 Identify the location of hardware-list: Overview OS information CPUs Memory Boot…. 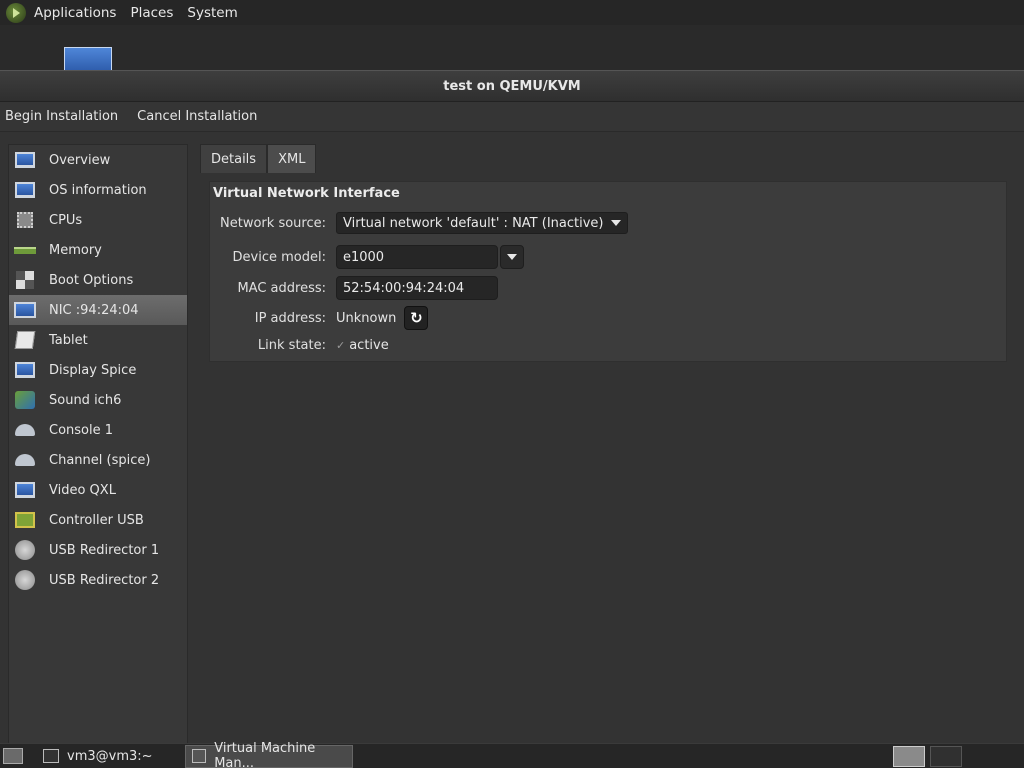
(98, 444).